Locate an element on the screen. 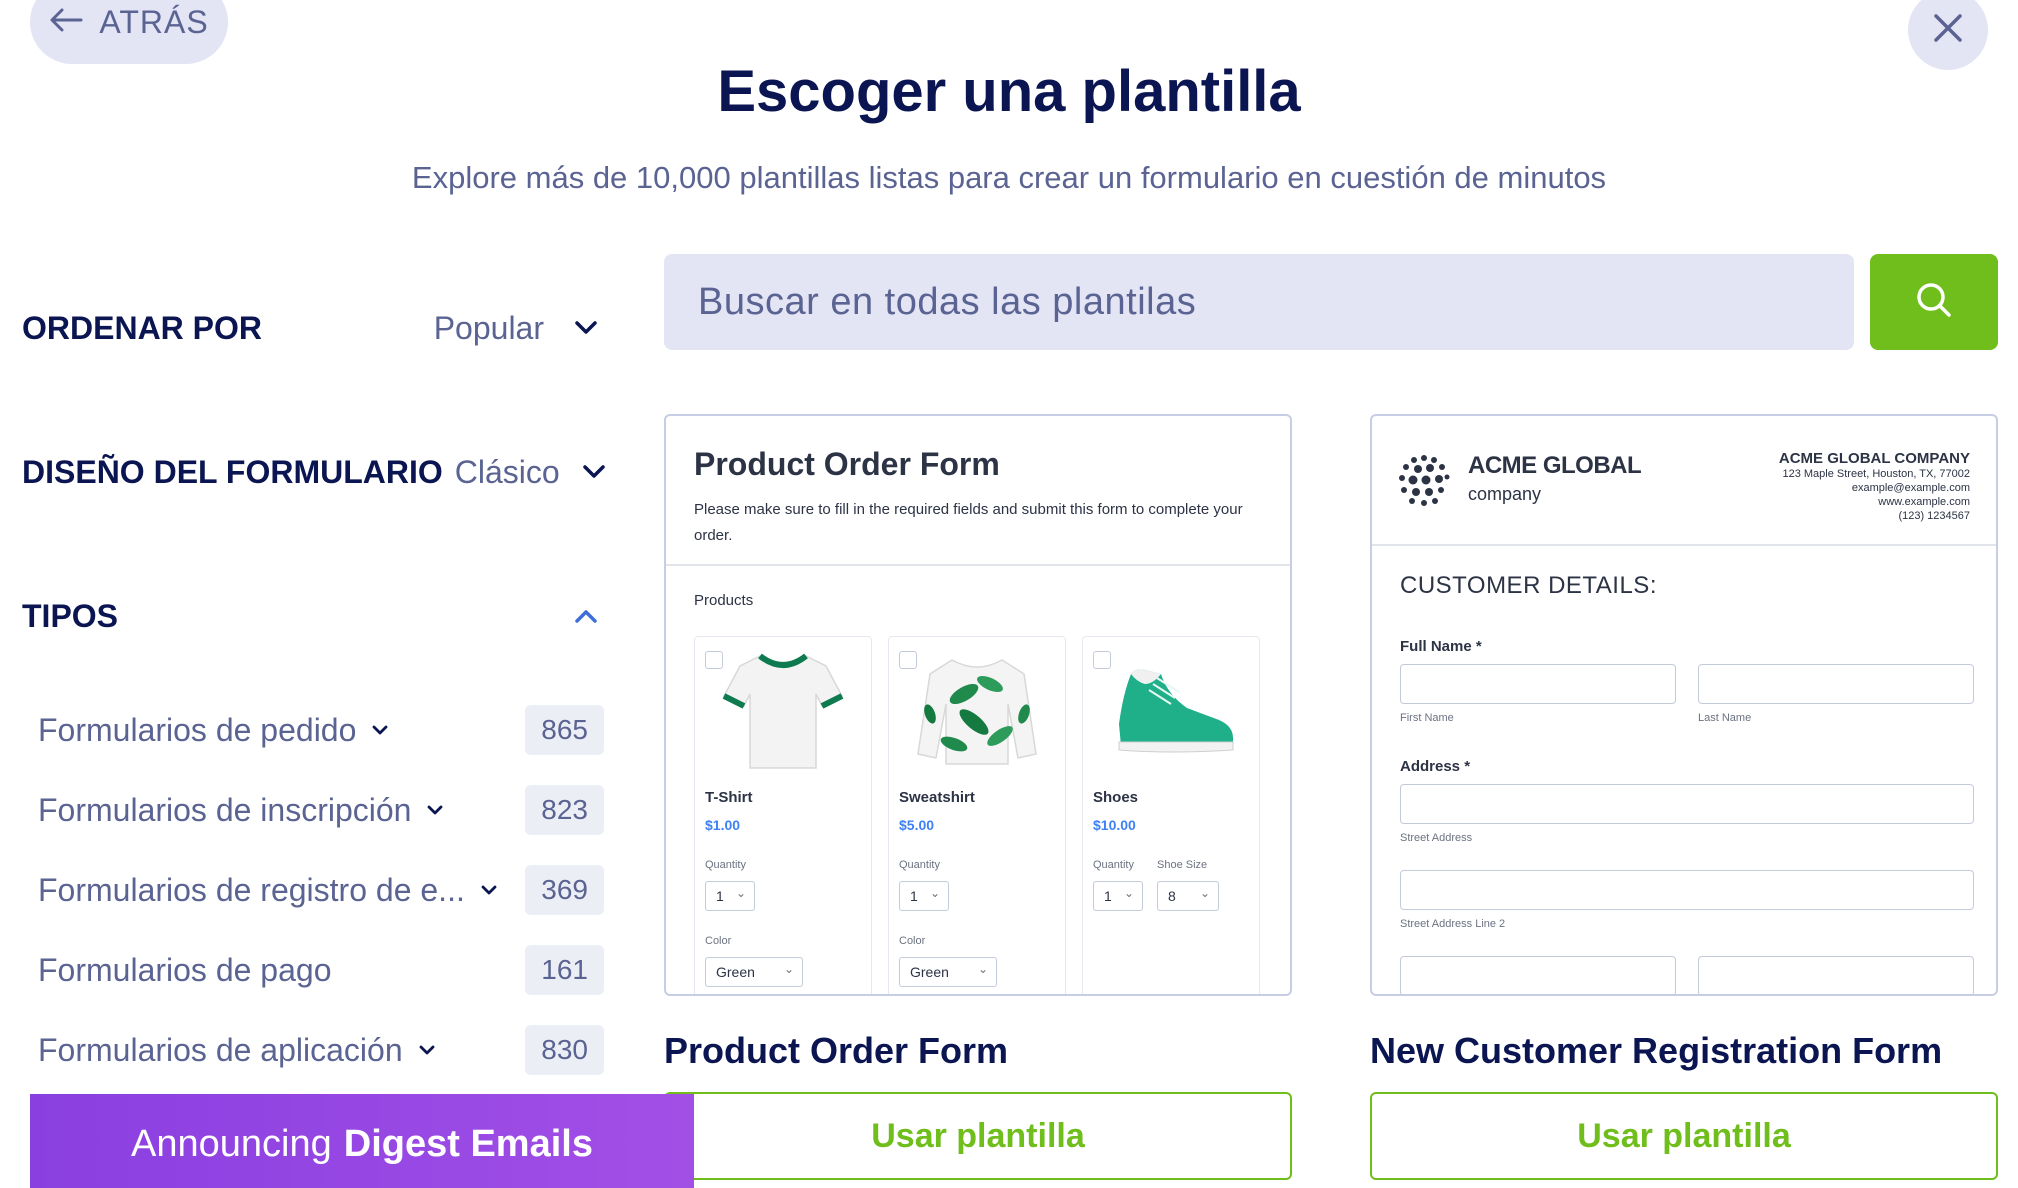  last-name-sublabel: Last Name is located at coordinates (1725, 718).